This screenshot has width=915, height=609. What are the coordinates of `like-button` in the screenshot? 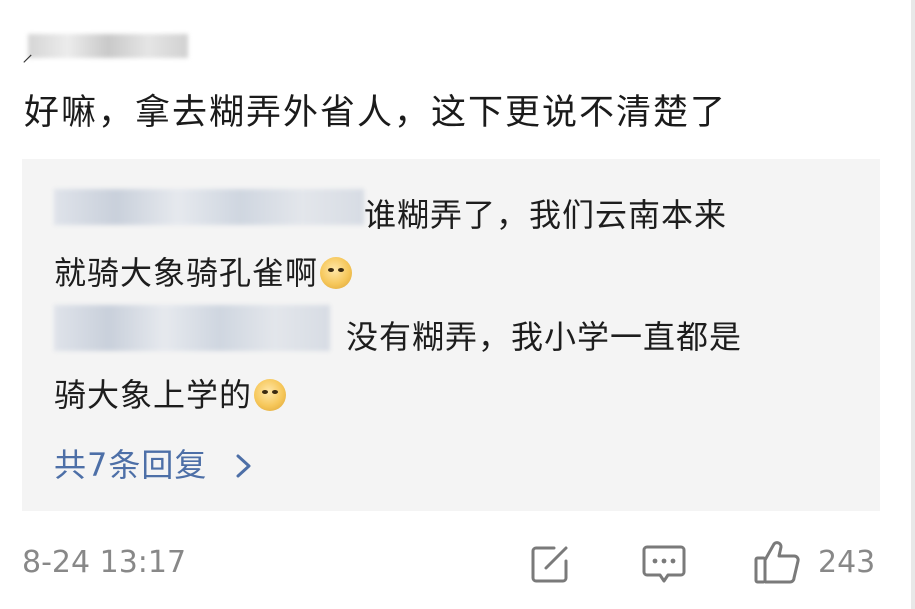 It's located at (777, 564).